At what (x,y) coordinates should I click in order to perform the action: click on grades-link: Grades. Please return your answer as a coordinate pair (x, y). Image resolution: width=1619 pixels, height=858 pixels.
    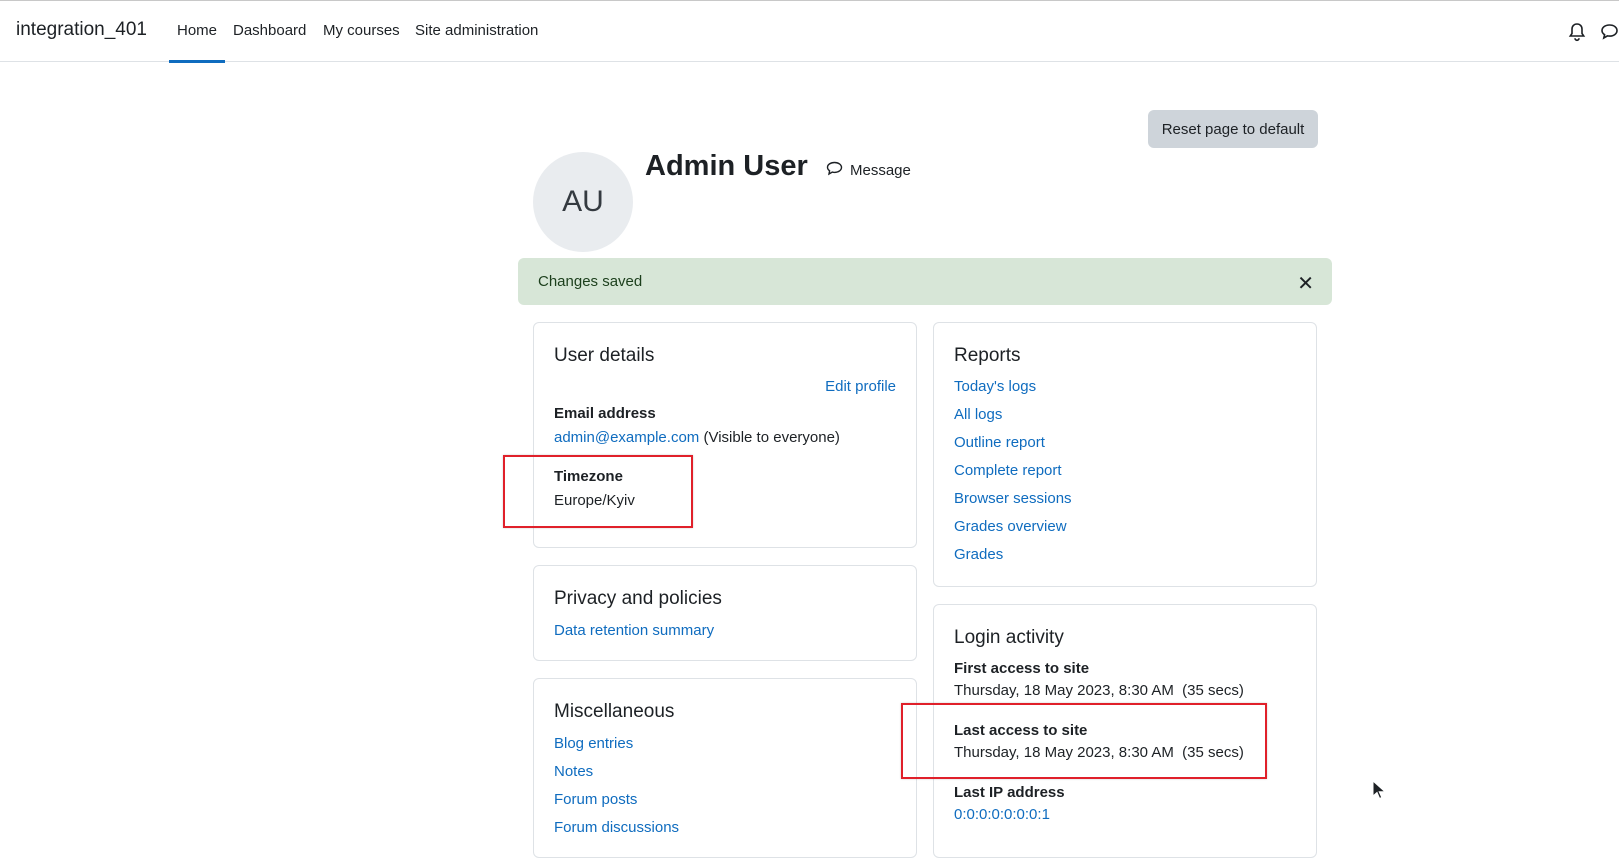
    Looking at the image, I should click on (978, 554).